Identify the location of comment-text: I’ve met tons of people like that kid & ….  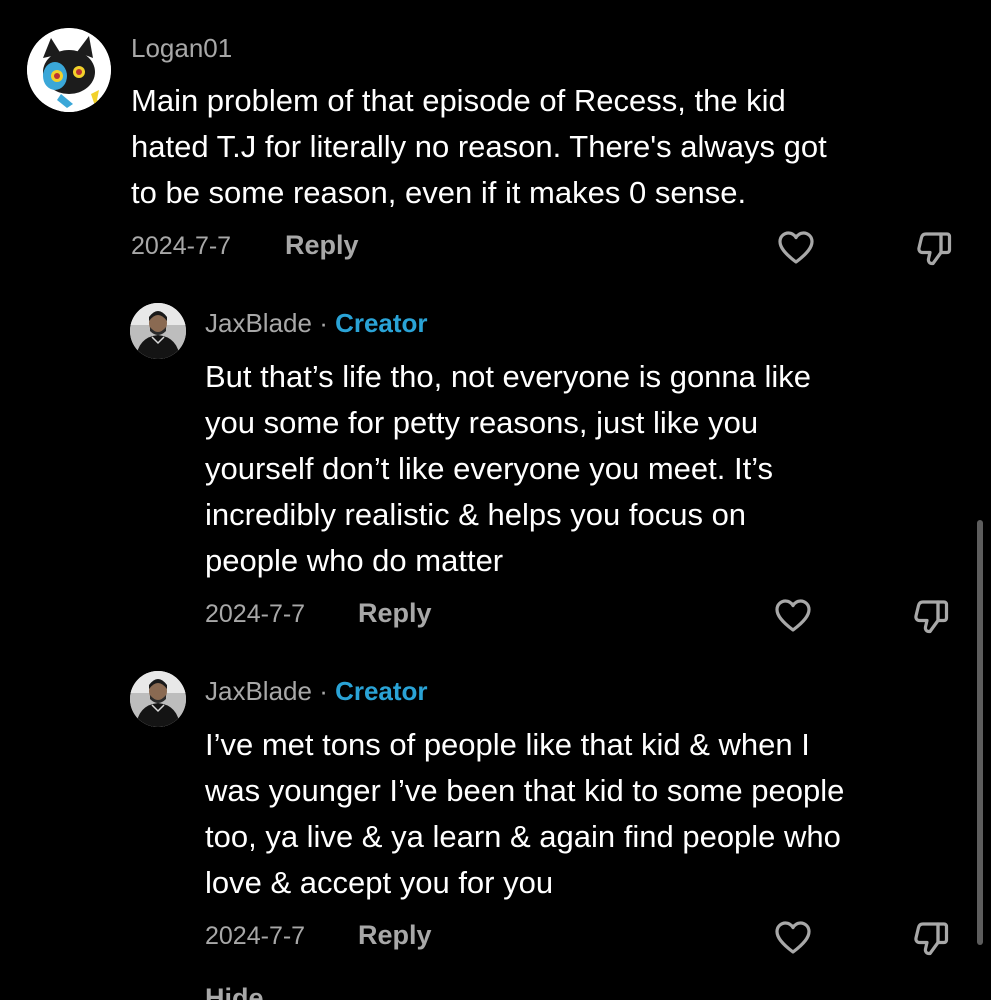
(525, 813).